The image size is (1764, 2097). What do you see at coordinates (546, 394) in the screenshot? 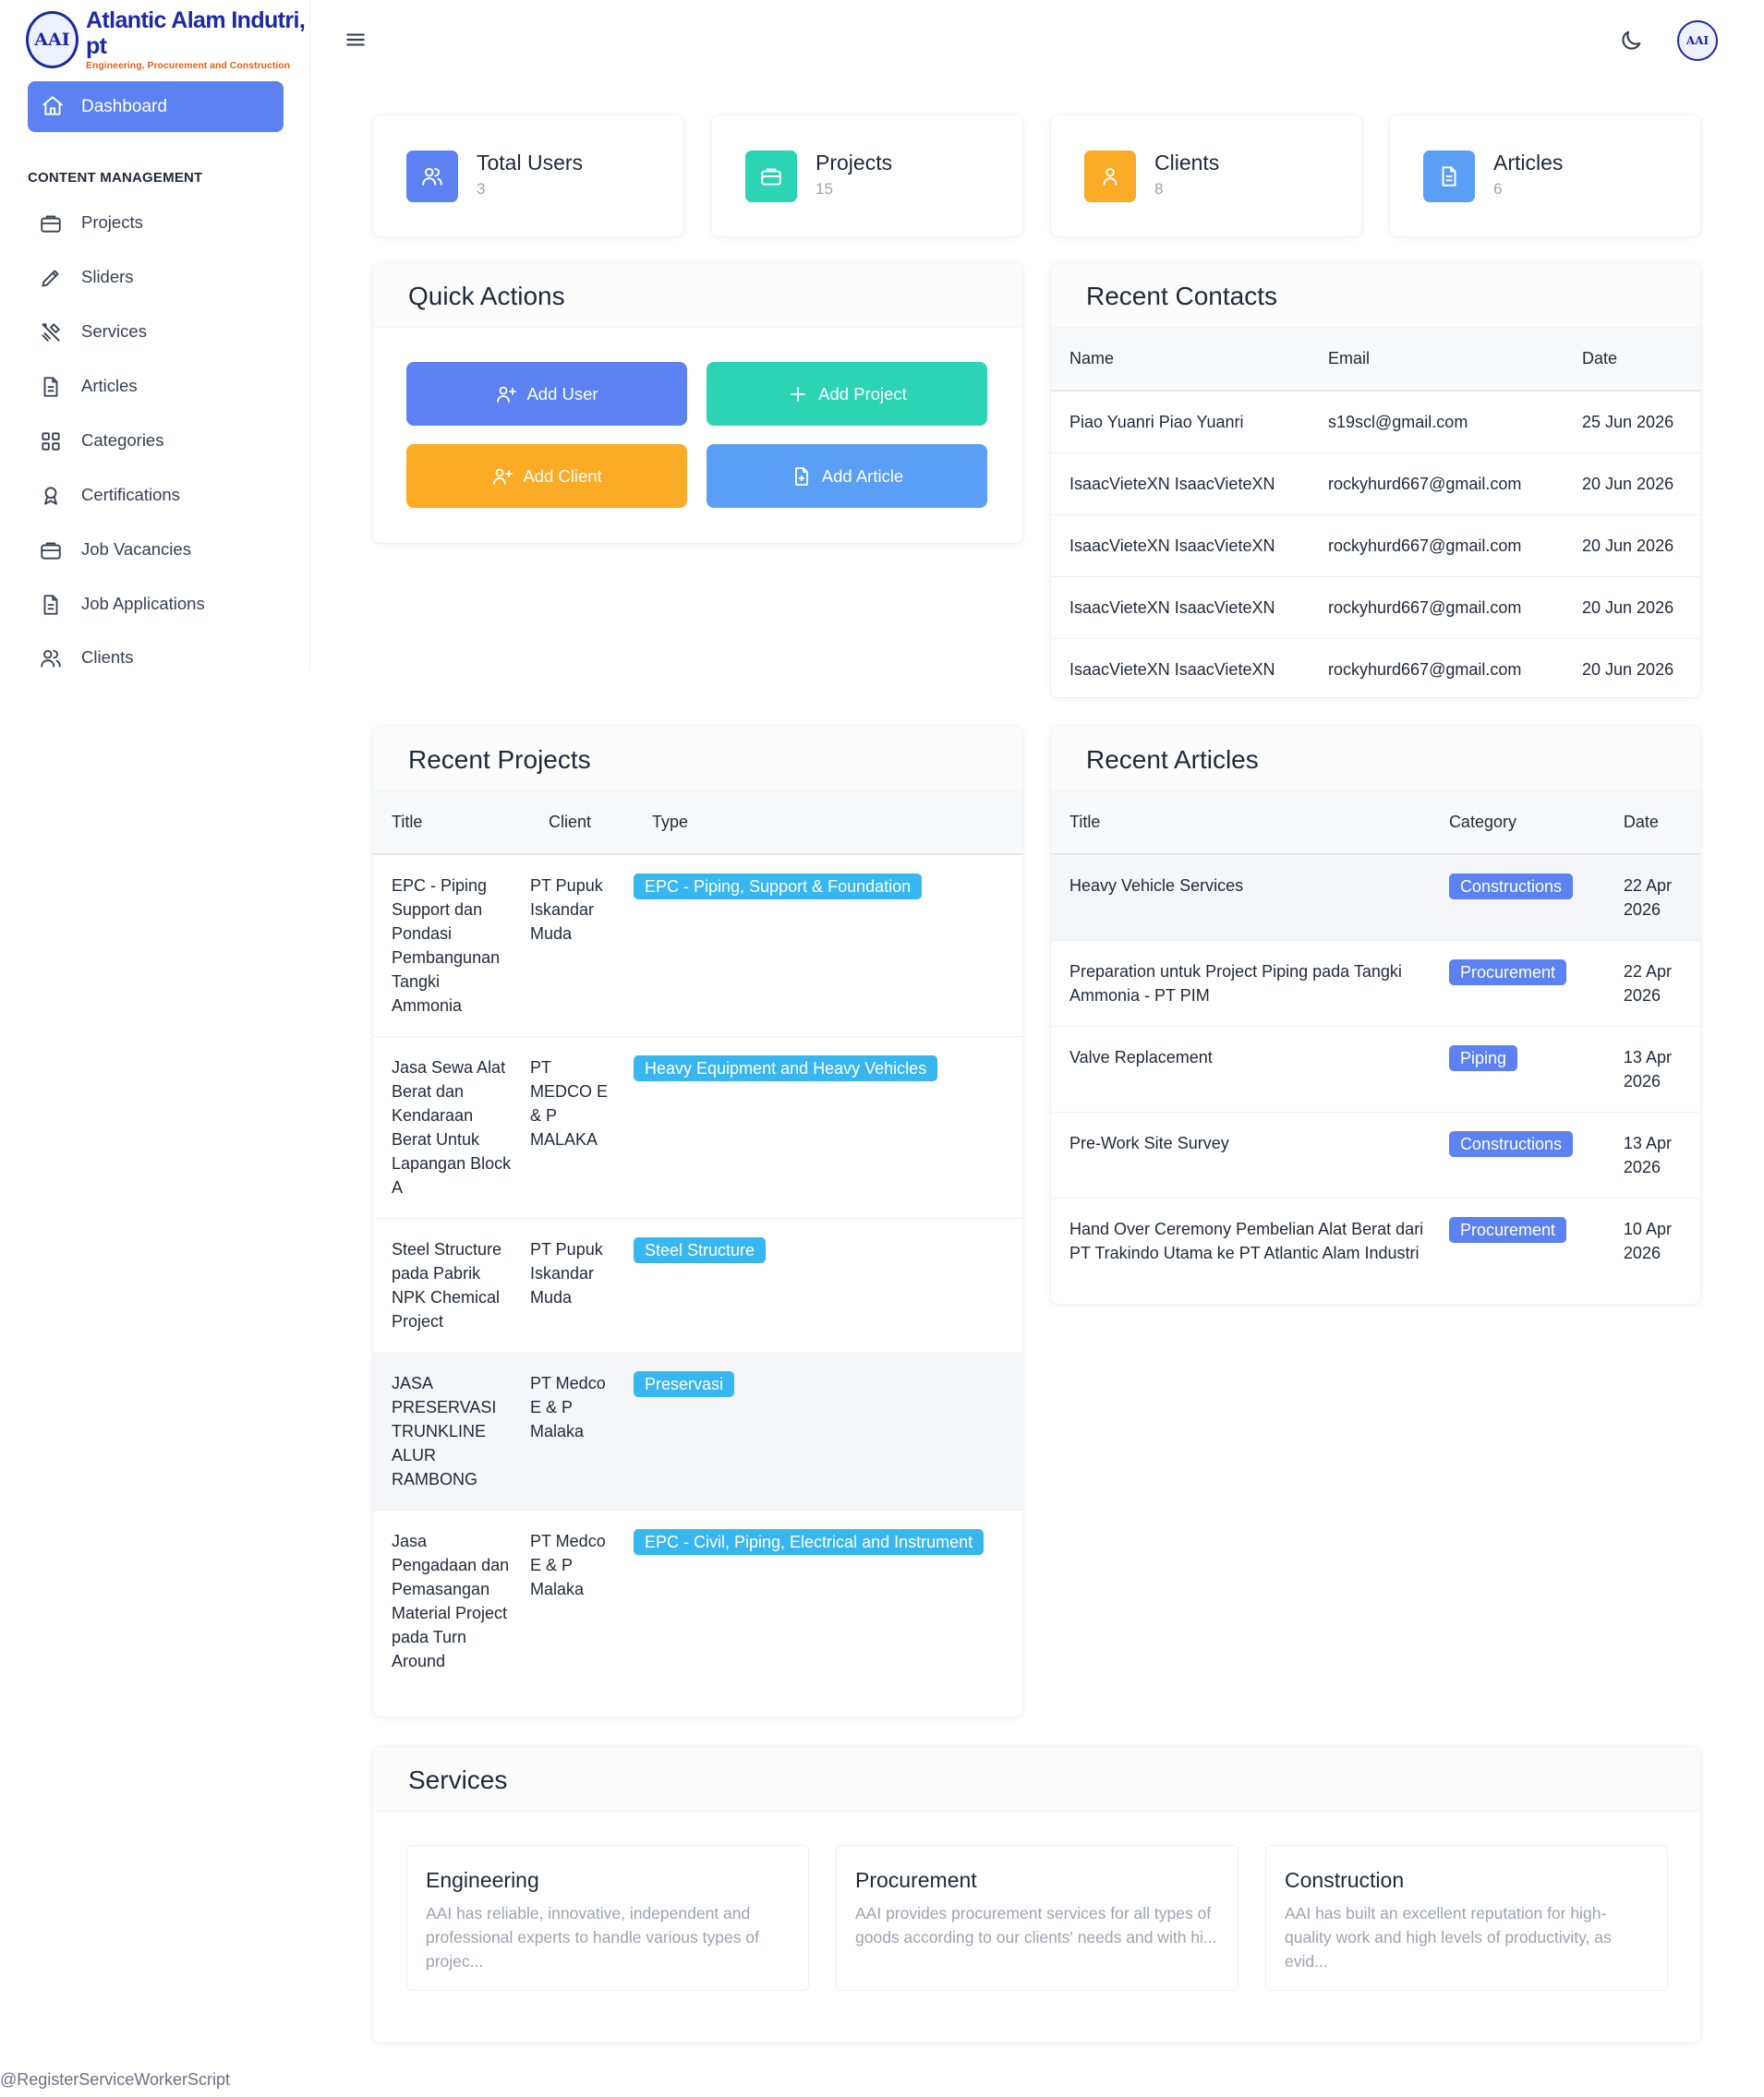
I see `add-user-button: Add User` at bounding box center [546, 394].